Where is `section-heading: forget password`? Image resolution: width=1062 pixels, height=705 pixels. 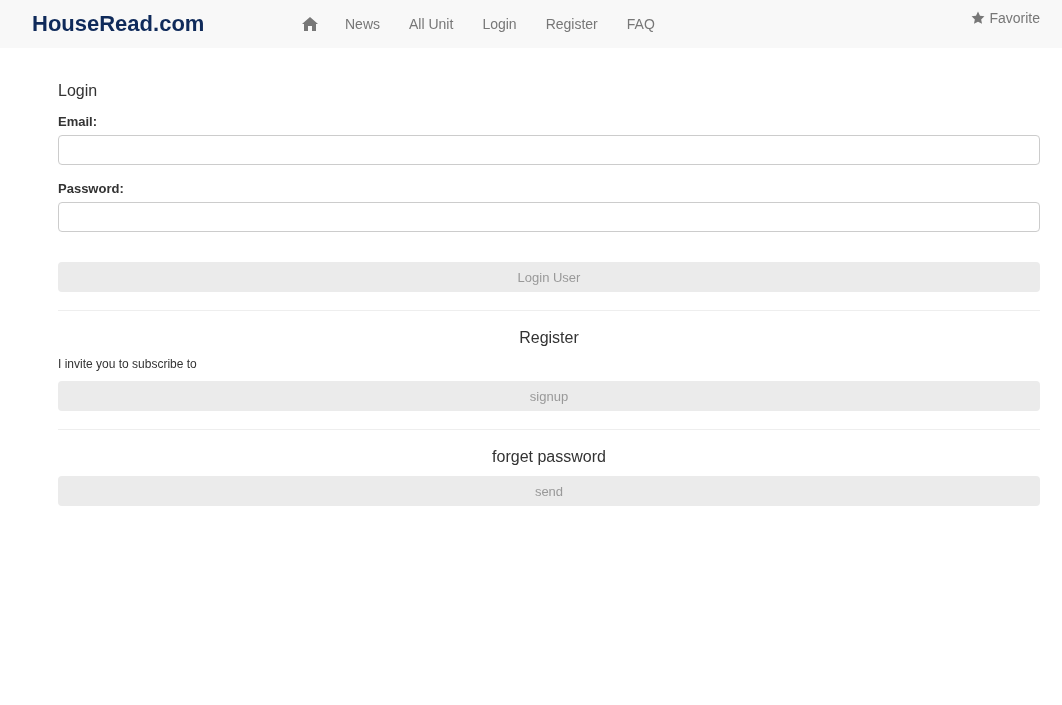
section-heading: forget password is located at coordinates (549, 457).